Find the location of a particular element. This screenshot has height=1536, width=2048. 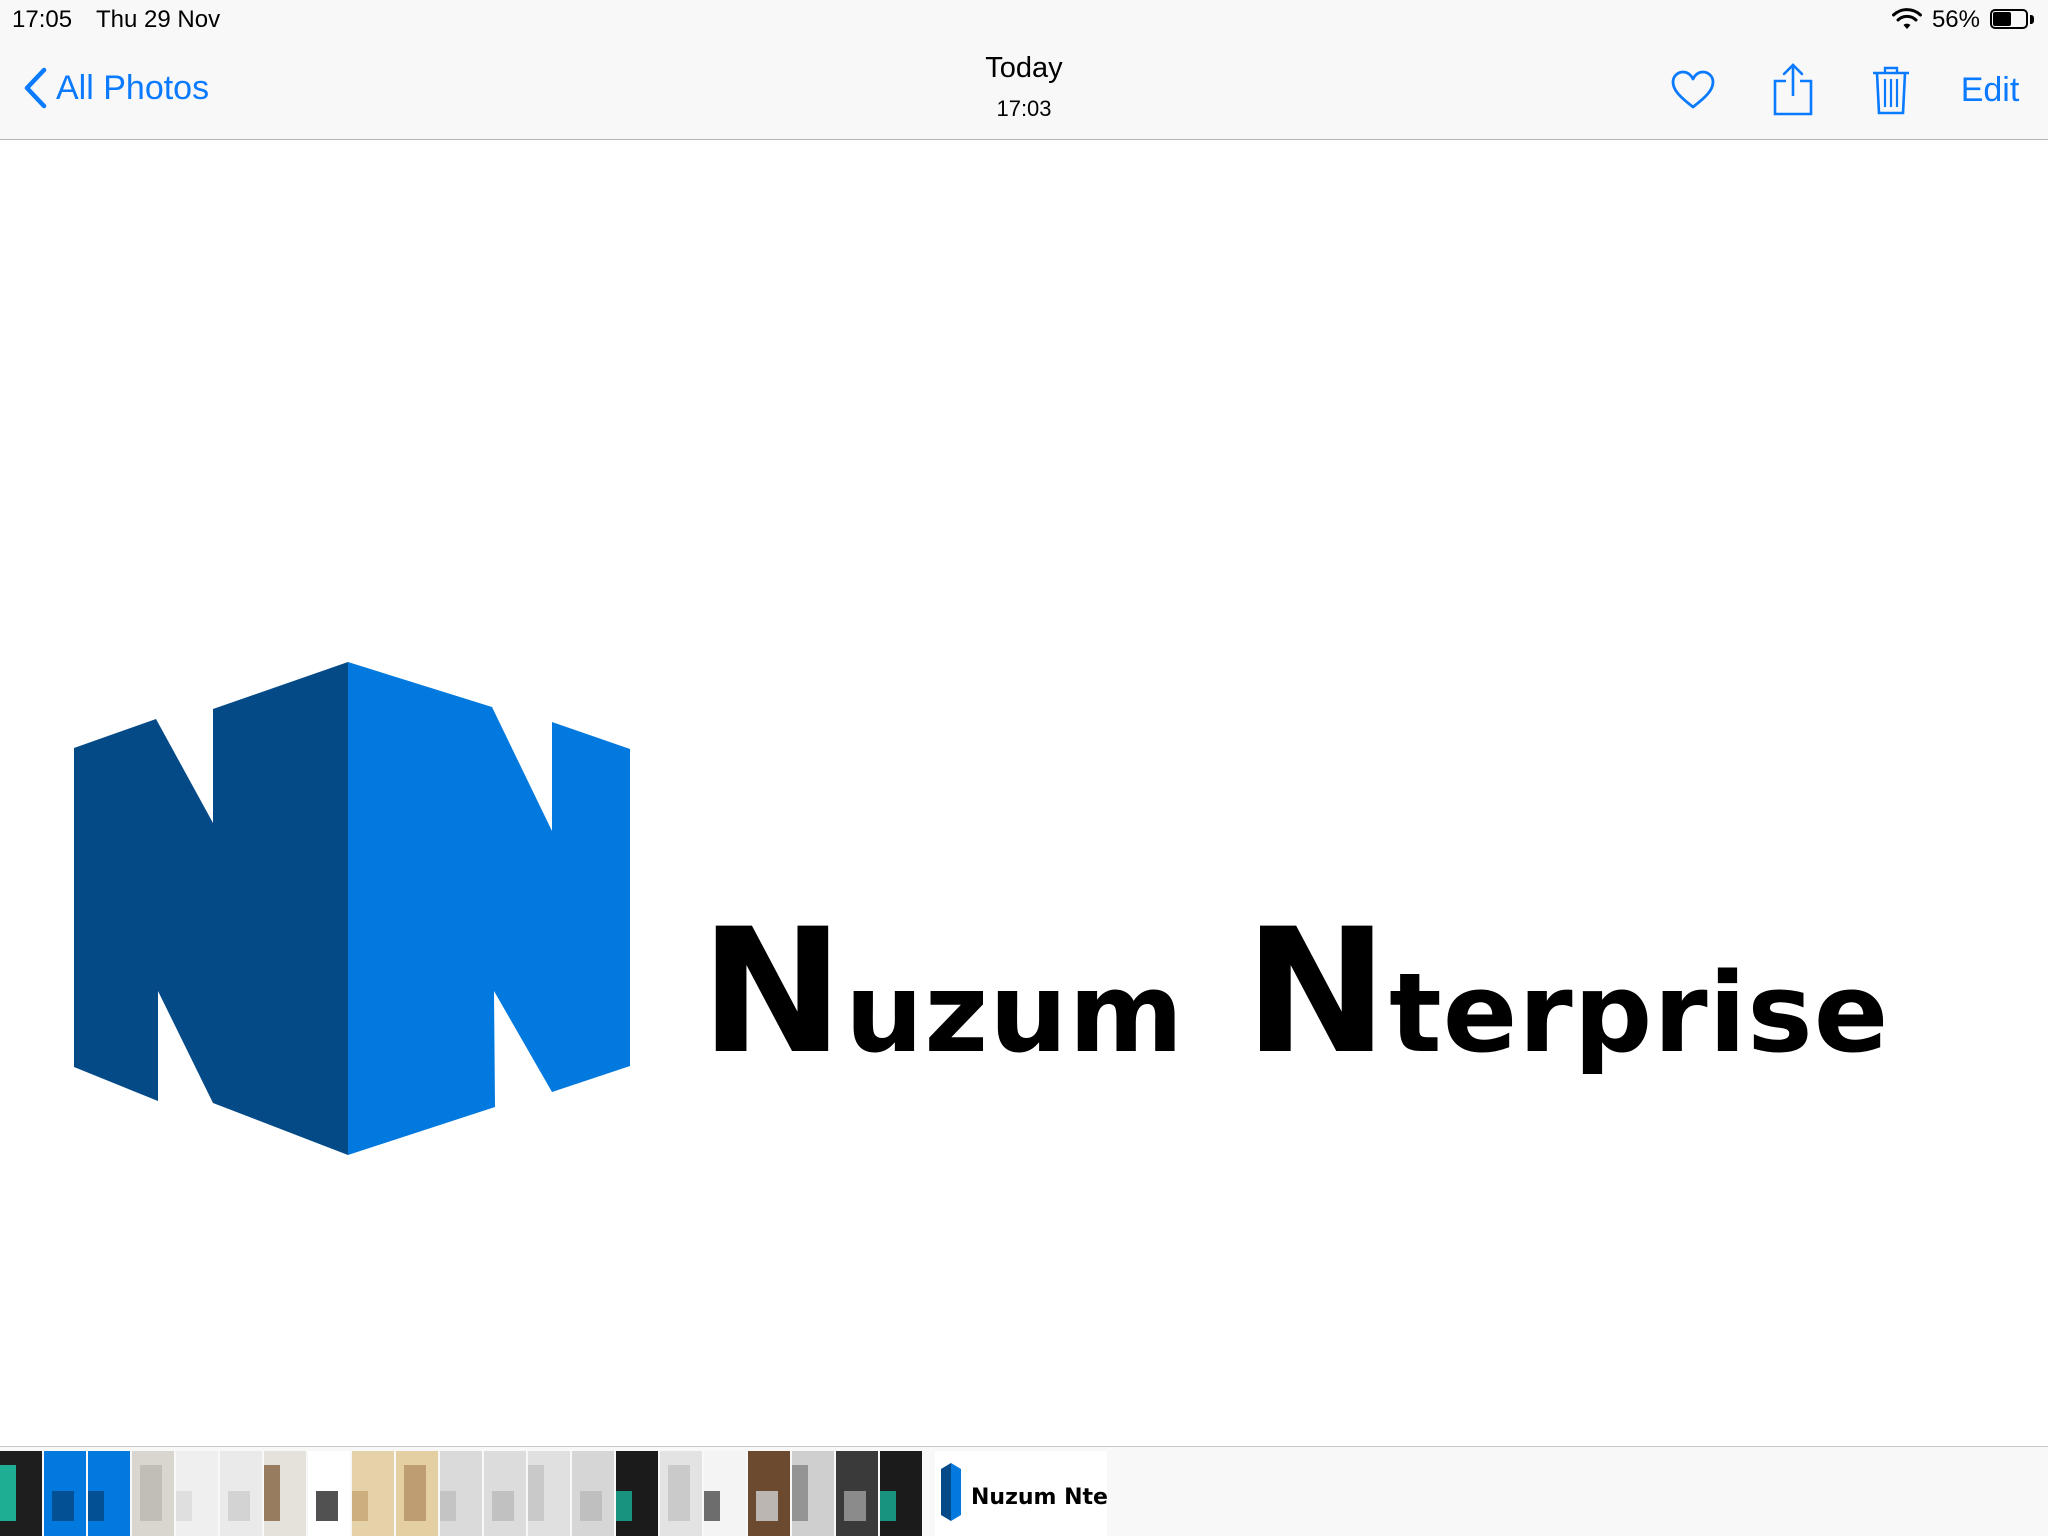

wordmark-terprise: terprise is located at coordinates (1639, 1013).